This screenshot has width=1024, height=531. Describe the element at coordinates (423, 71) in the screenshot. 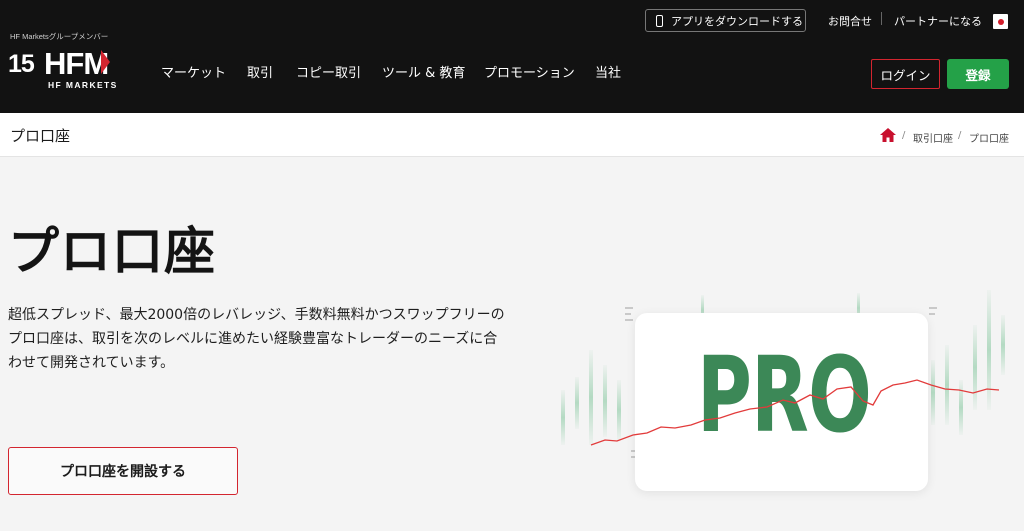

I see `nav-item-tools-education: ツール & 教育` at that location.